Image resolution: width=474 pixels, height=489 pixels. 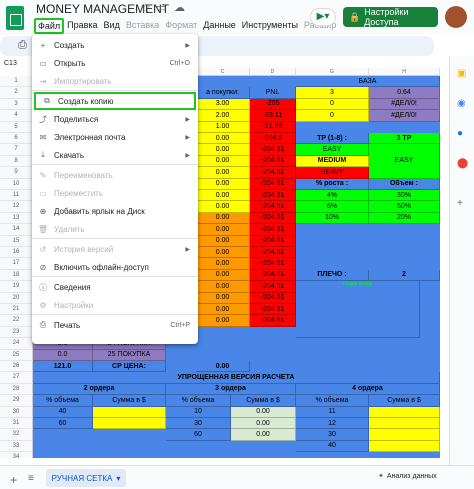 What do you see at coordinates (462, 163) in the screenshot?
I see `maps-icon: ⬤` at bounding box center [462, 163].